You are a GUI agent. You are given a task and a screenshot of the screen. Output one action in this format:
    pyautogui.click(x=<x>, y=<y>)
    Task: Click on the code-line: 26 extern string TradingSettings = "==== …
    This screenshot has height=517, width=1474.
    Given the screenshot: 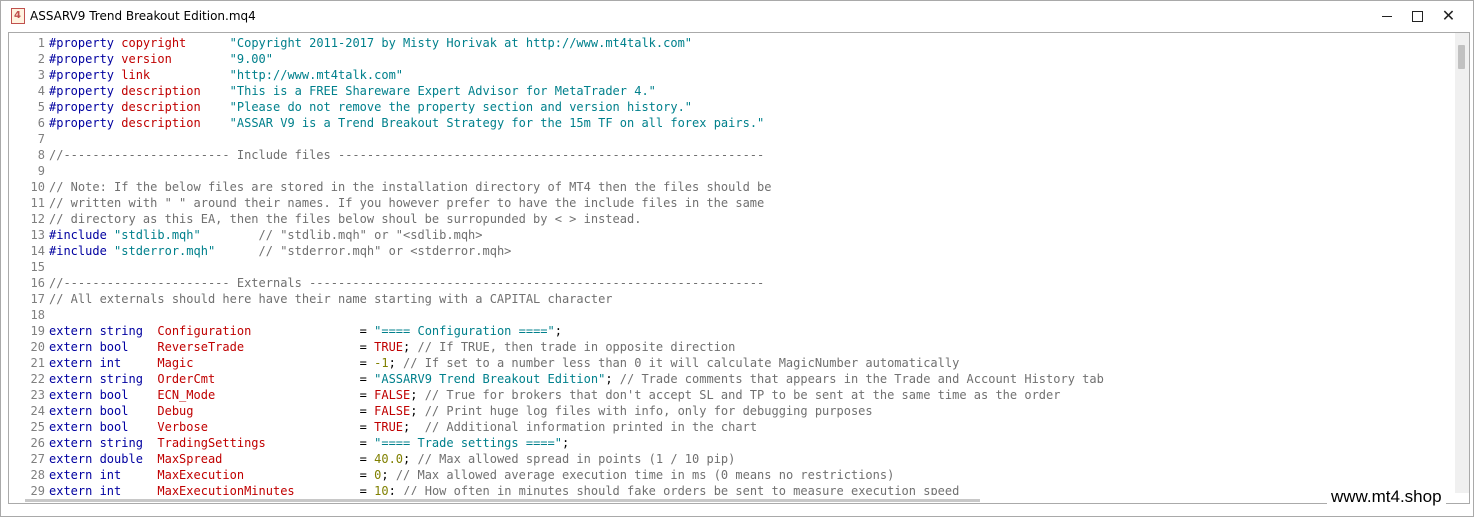 What is the action you would take?
    pyautogui.click(x=731, y=443)
    